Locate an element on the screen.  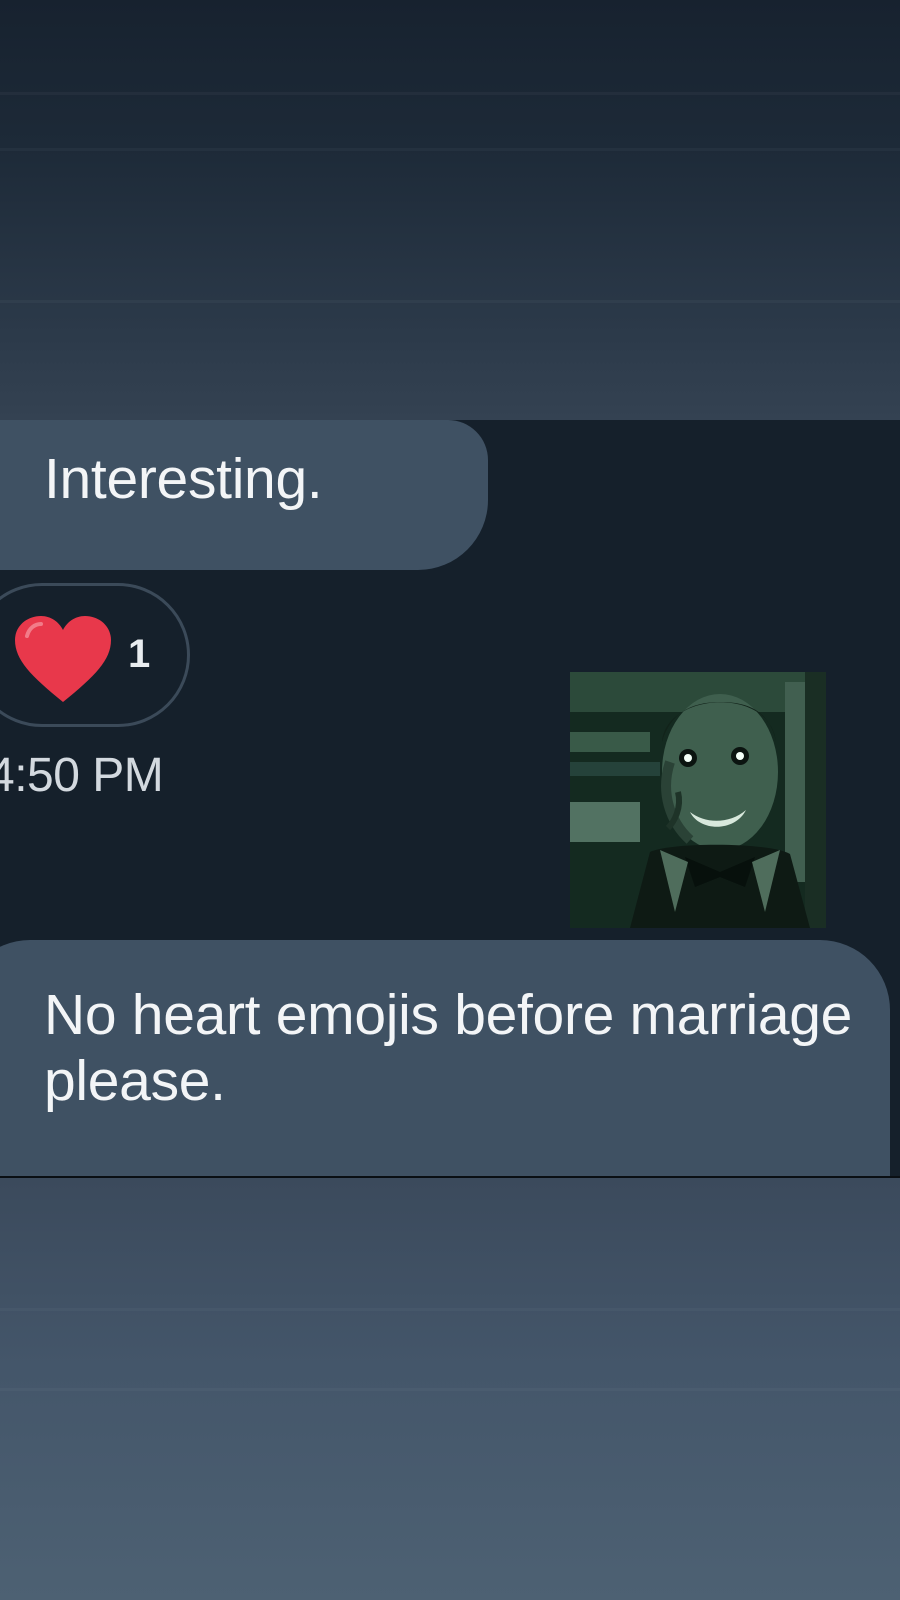
reaction-count: 1 is located at coordinates (139, 654).